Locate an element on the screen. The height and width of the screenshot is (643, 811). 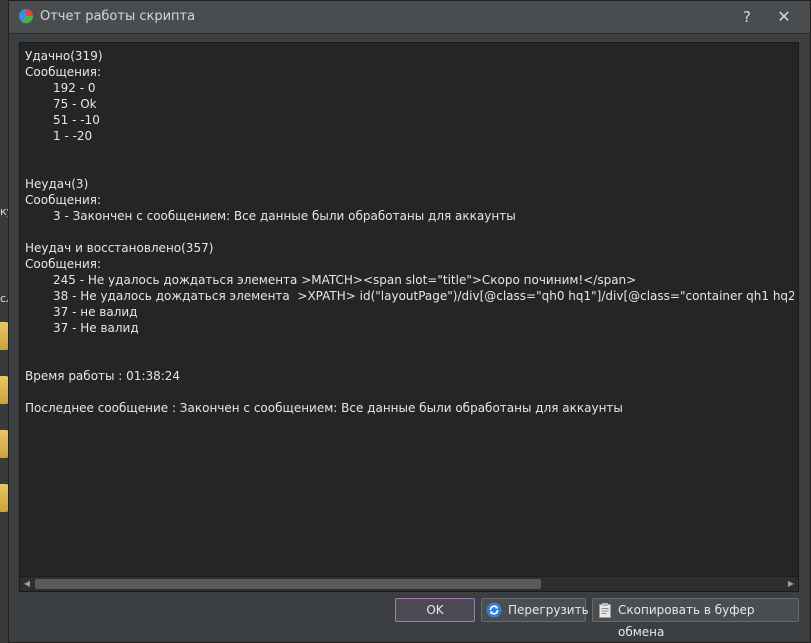
scroll-right-icon: ▶ is located at coordinates (791, 584).